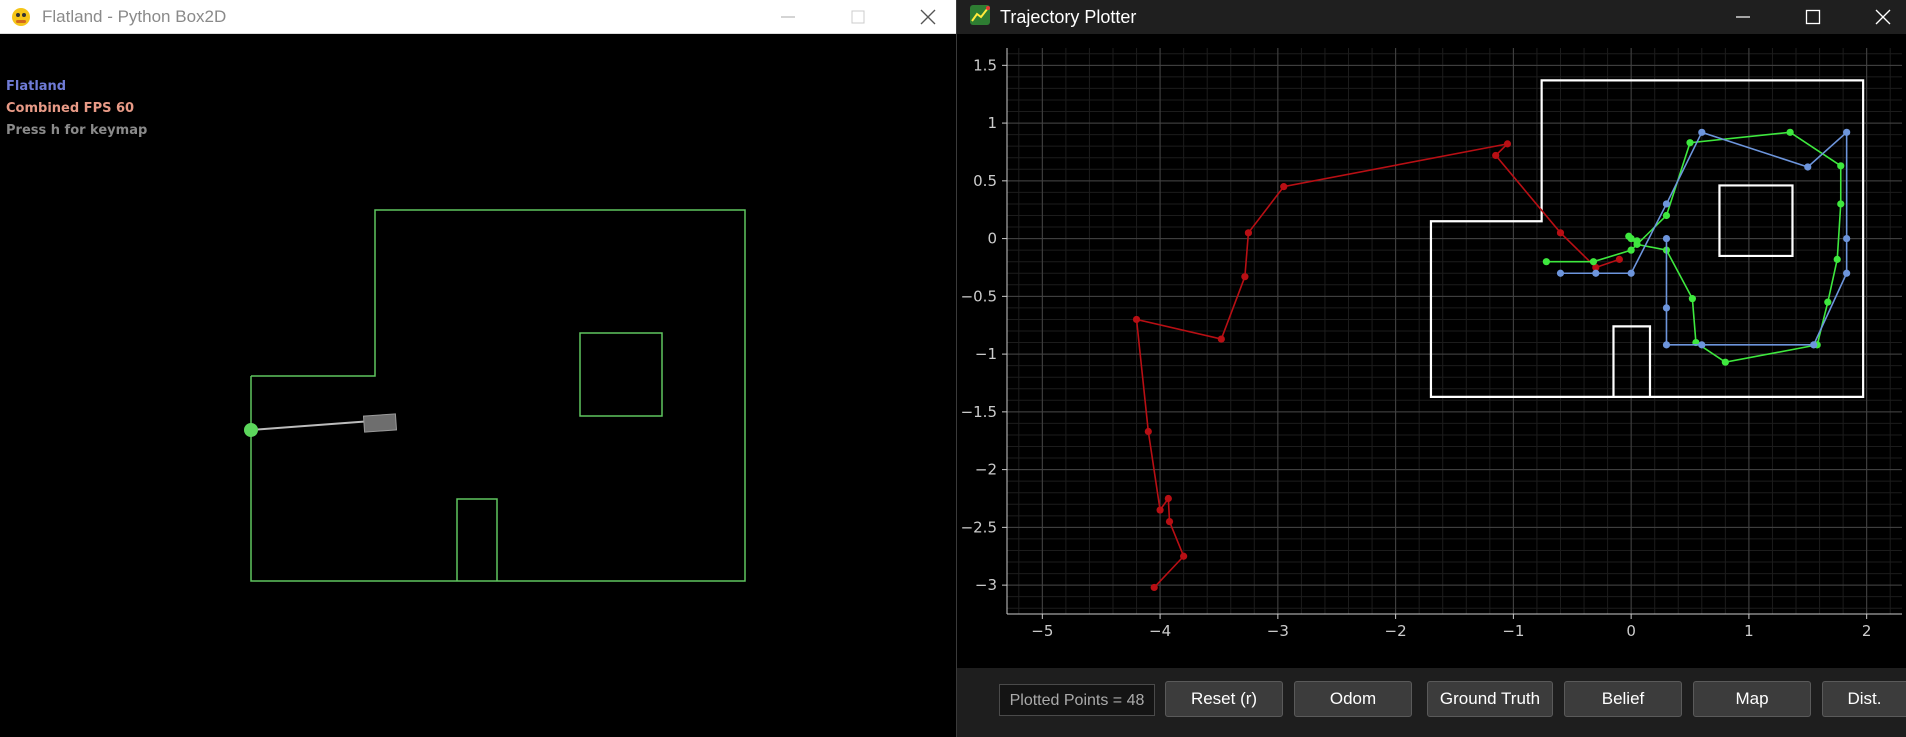 This screenshot has width=1906, height=737. I want to click on y-tick-label: 1.5, so click(985, 65).